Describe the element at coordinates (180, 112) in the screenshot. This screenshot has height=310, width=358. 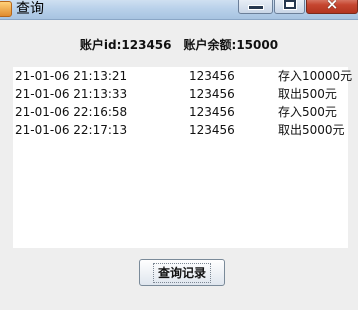
I see `list-item: 21-01-06 22:16:58 123456 存入500元` at that location.